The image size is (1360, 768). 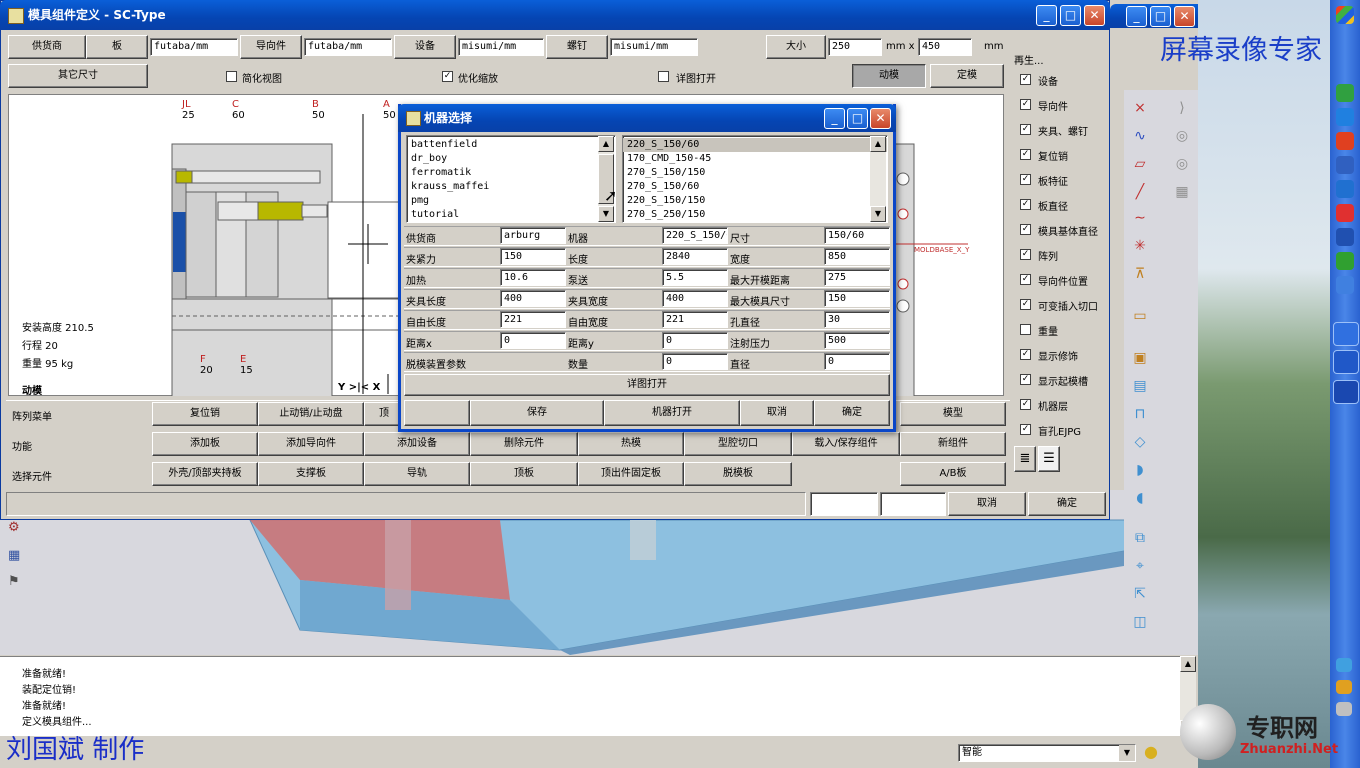 What do you see at coordinates (695, 277) in the screenshot?
I see `field-value: 5.5` at bounding box center [695, 277].